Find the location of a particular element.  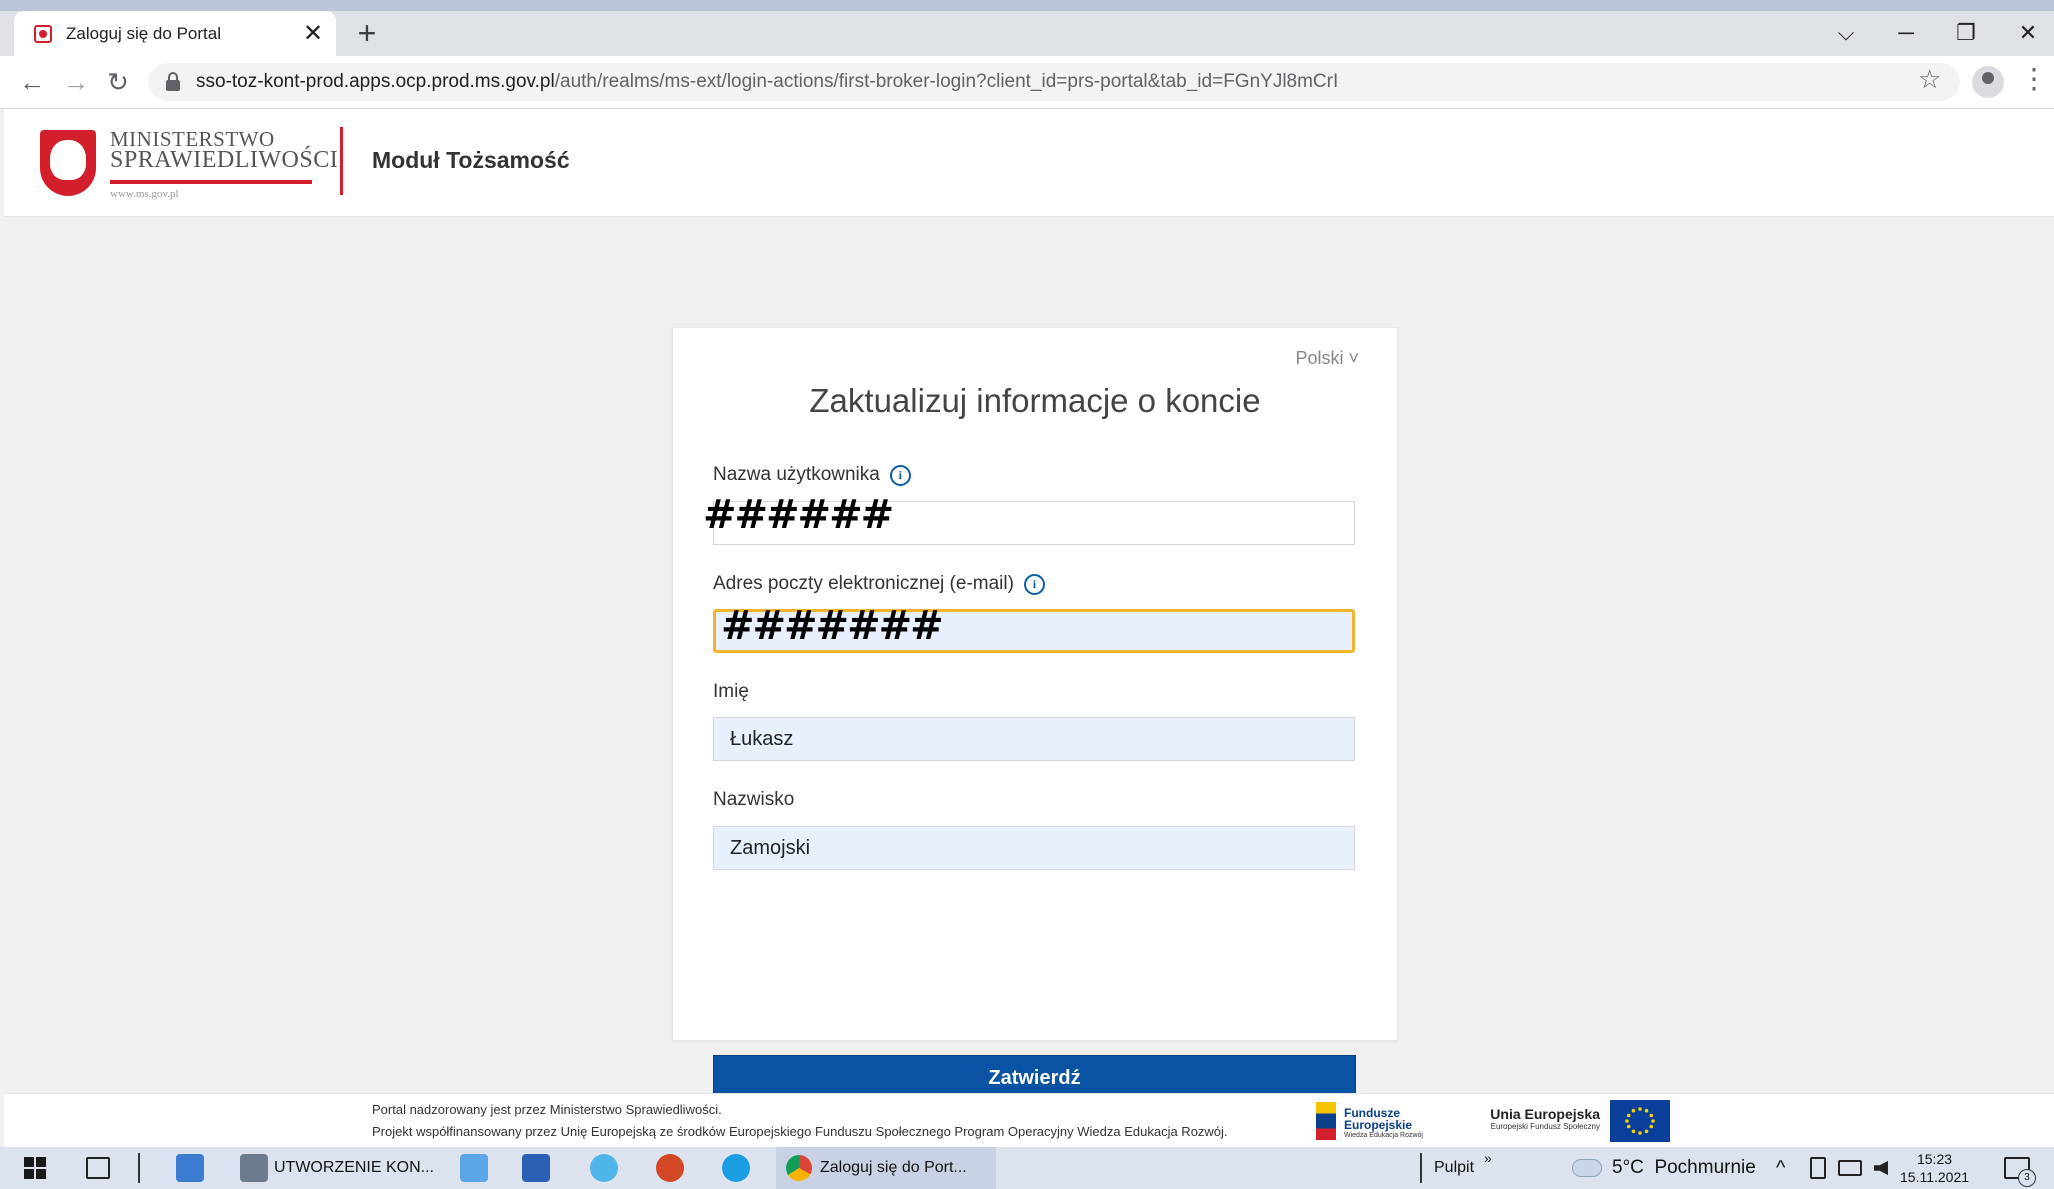

weather-widget: 5°C Pochmurnie is located at coordinates (1664, 1168).